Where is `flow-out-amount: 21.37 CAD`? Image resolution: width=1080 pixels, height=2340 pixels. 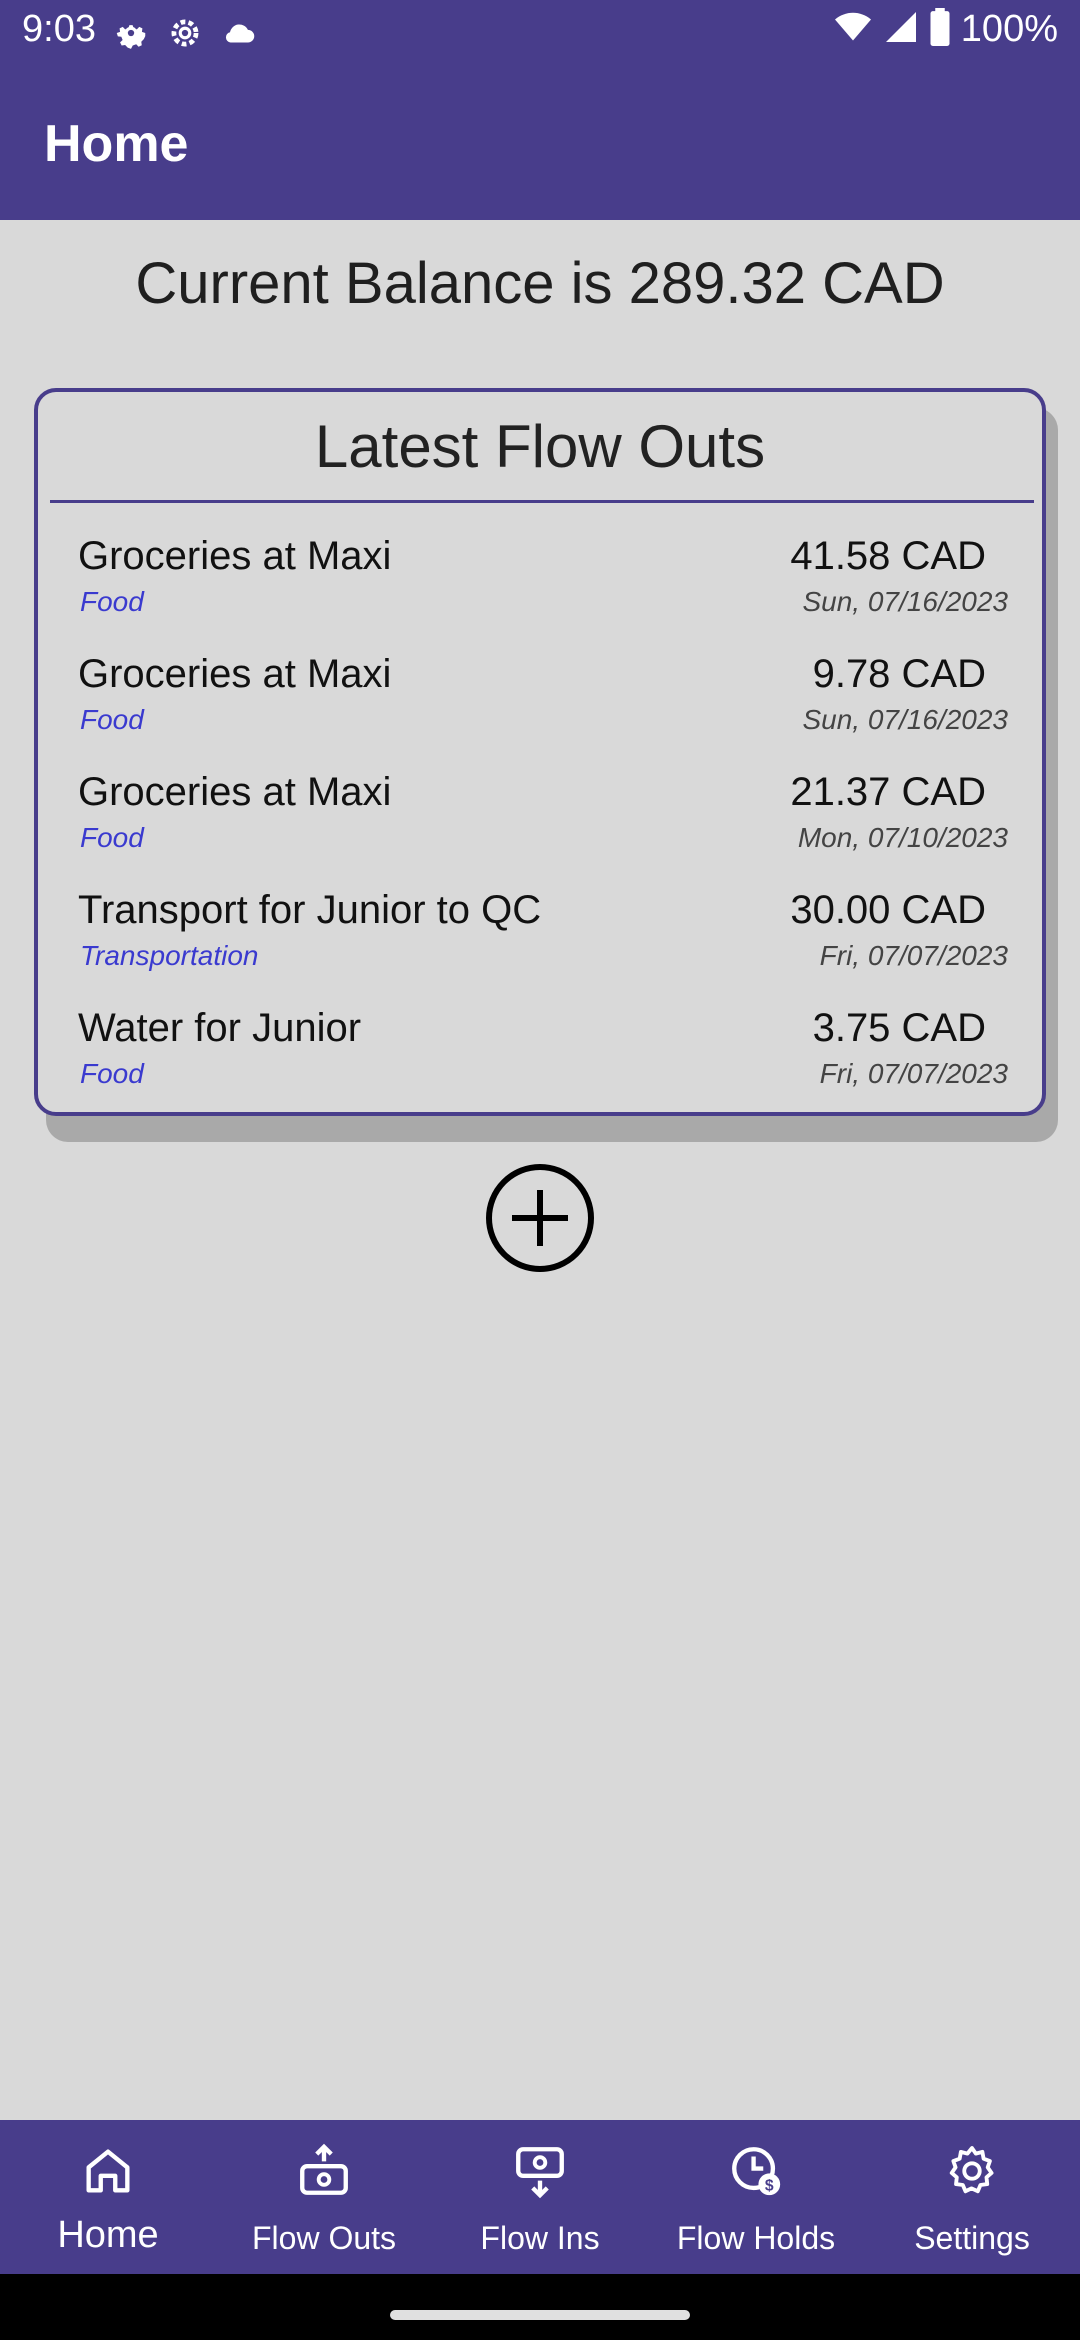 flow-out-amount: 21.37 CAD is located at coordinates (888, 792).